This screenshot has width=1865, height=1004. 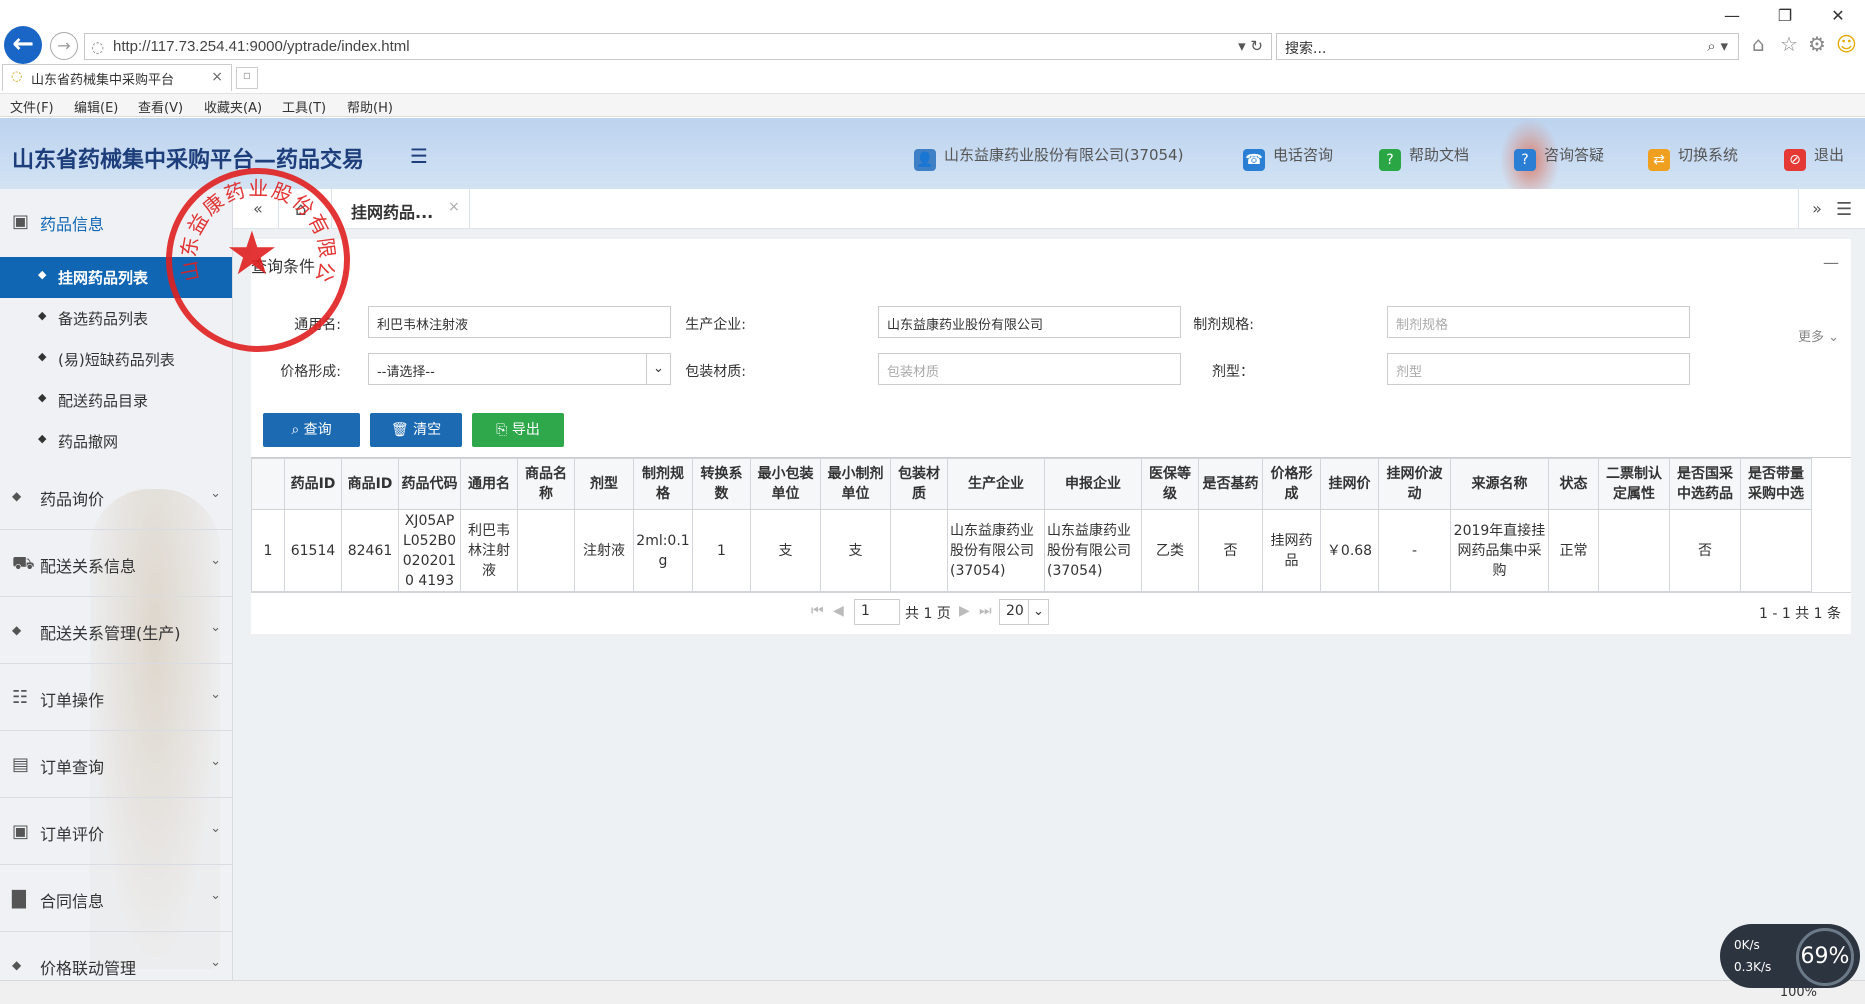 I want to click on col-header: 转换系数, so click(x=721, y=484).